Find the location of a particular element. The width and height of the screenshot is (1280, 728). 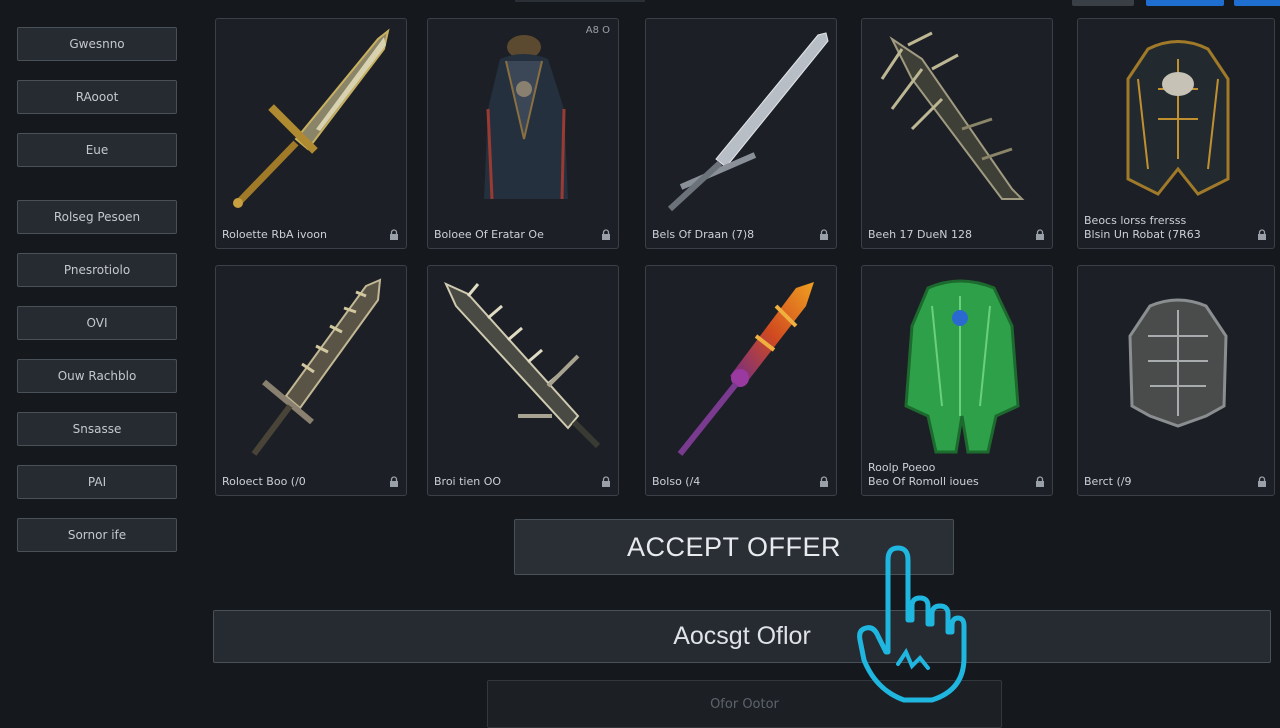

flame-sword-icon is located at coordinates (745, 369).